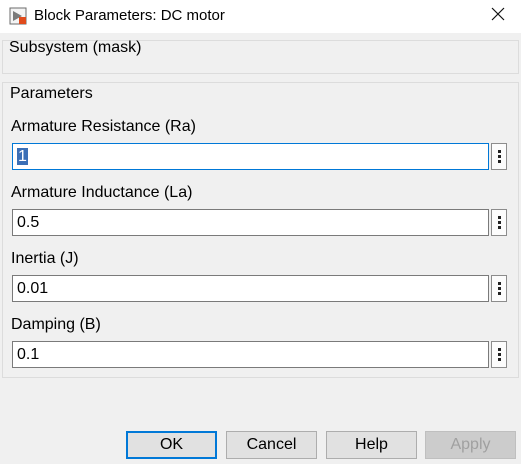  I want to click on inertia-more-button, so click(499, 288).